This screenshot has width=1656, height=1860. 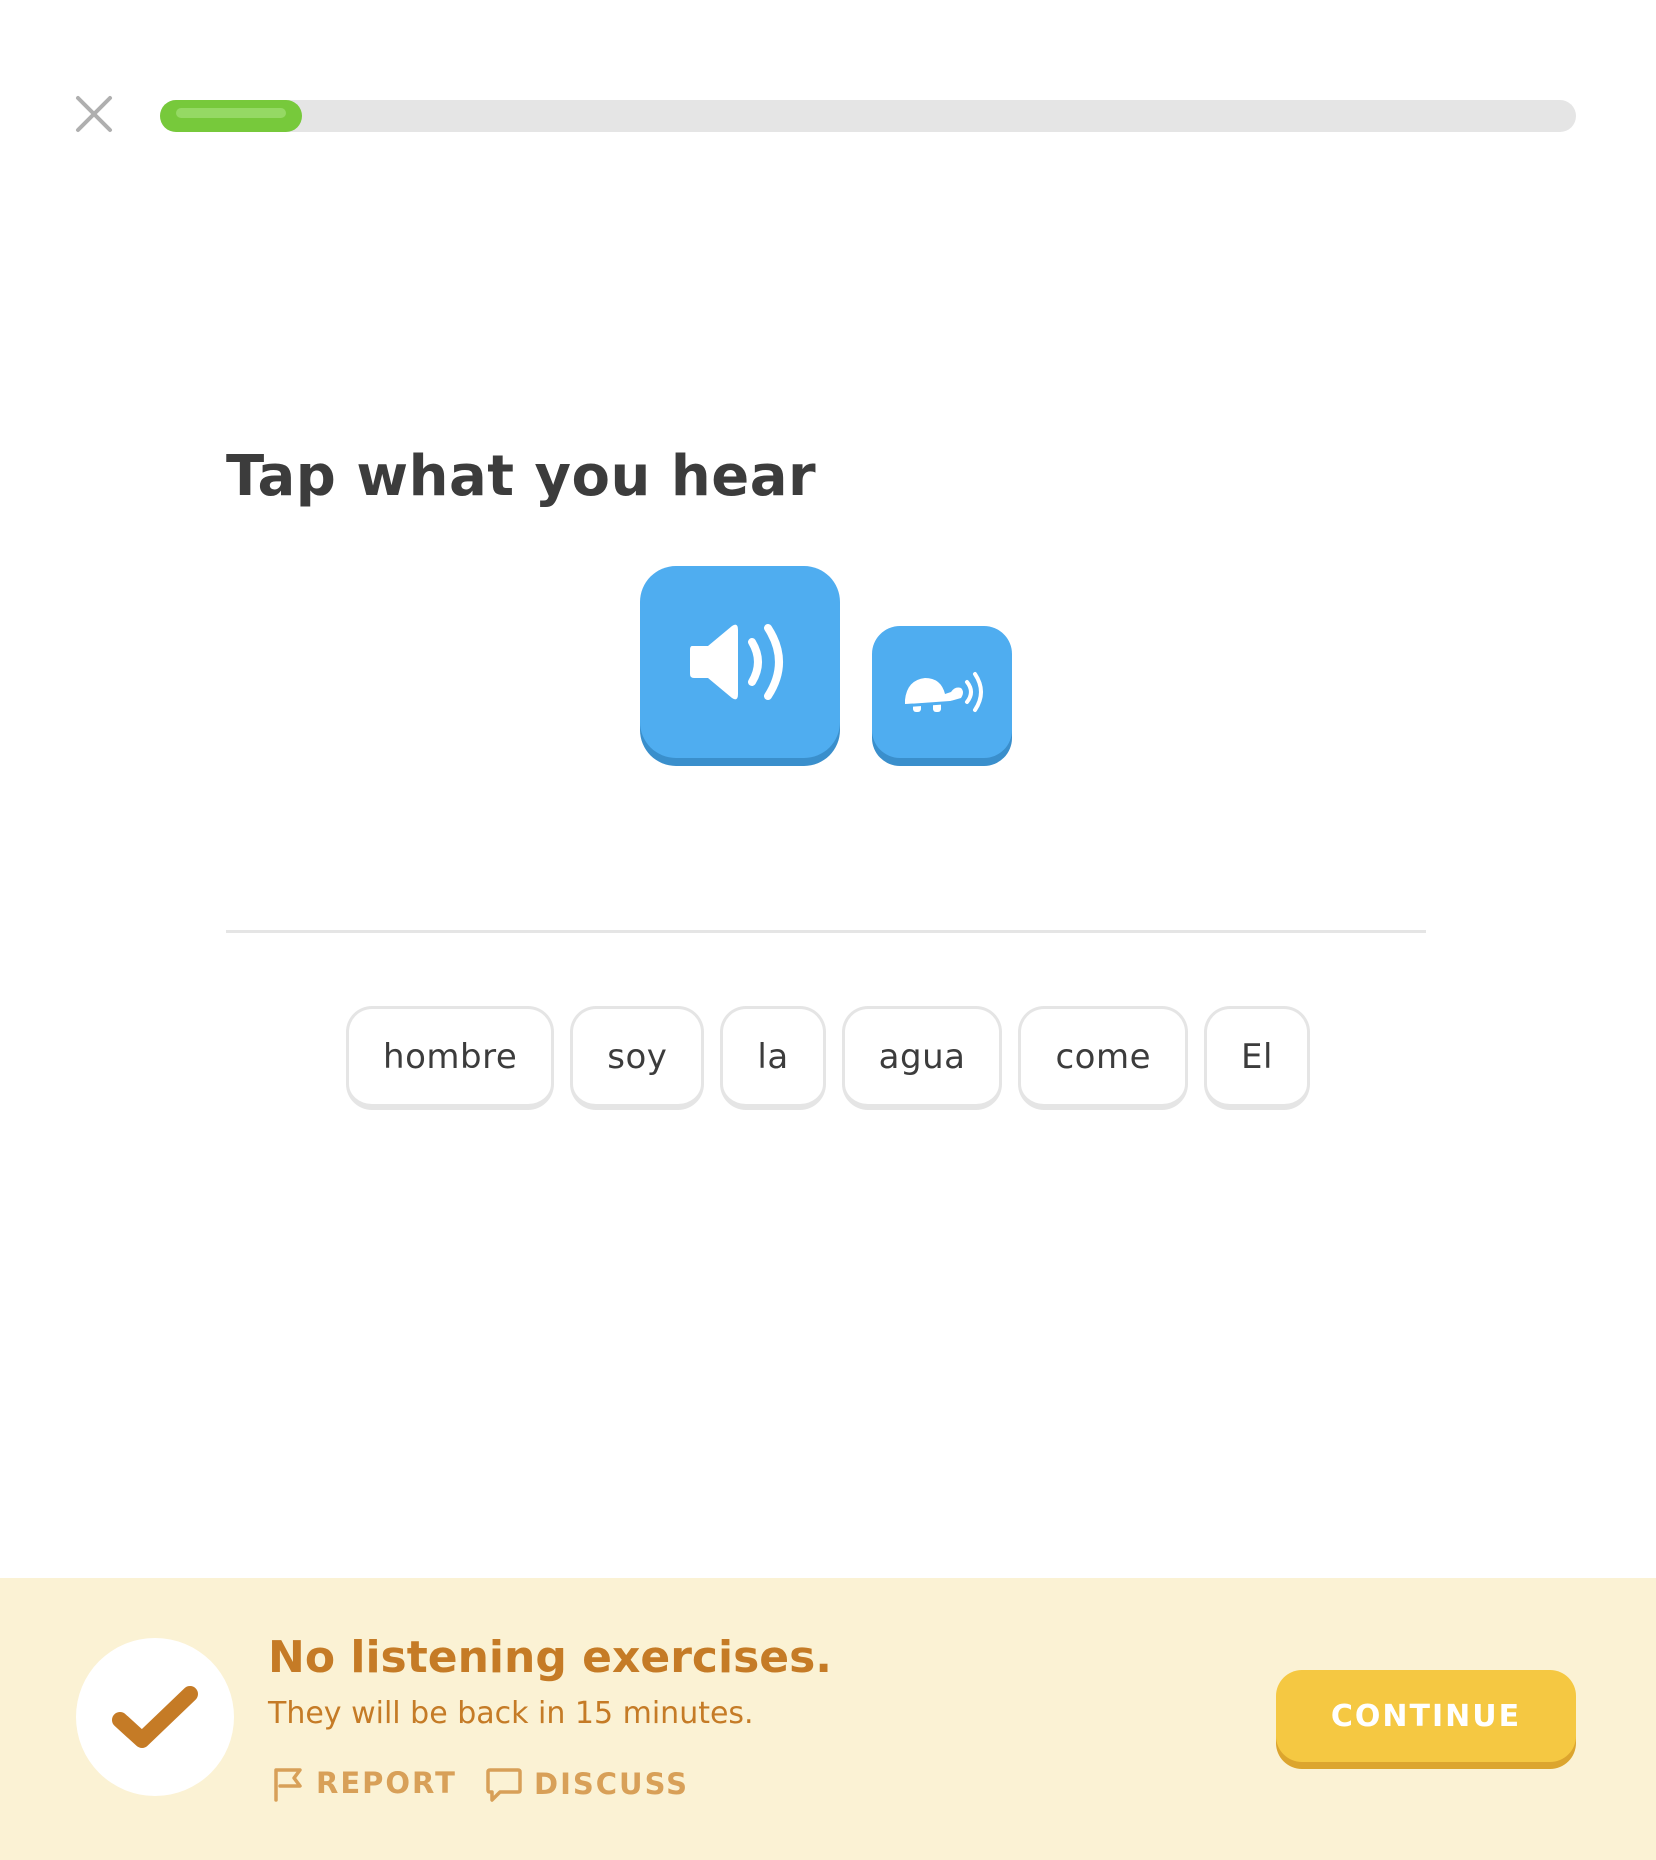 I want to click on turtle-speaker-icon, so click(x=941, y=692).